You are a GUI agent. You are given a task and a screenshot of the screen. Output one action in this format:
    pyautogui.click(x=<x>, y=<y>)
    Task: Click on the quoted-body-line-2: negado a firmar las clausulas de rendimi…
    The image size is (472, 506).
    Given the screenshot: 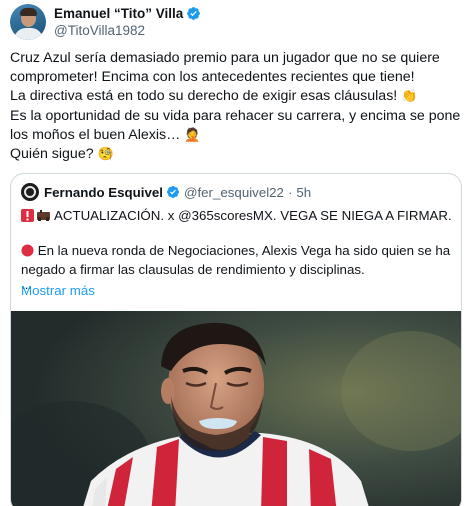 What is the action you would take?
    pyautogui.click(x=193, y=269)
    